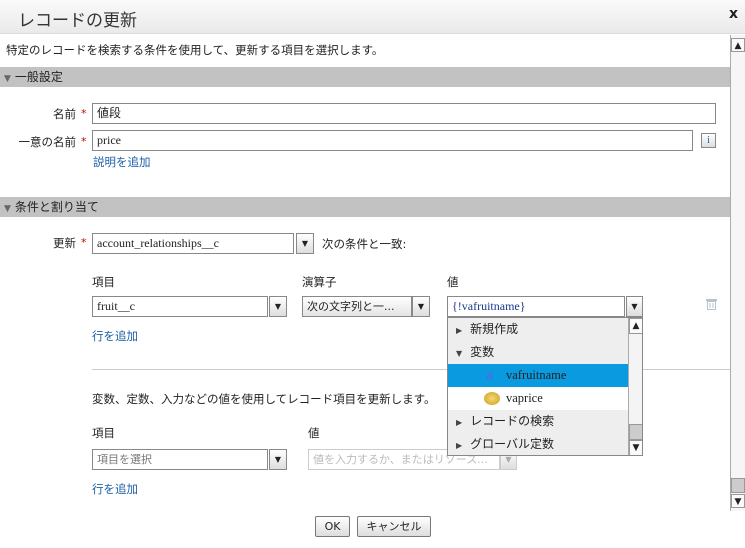 This screenshot has height=548, width=745. What do you see at coordinates (77, 21) in the screenshot?
I see `dialog-title: レコードの更新` at bounding box center [77, 21].